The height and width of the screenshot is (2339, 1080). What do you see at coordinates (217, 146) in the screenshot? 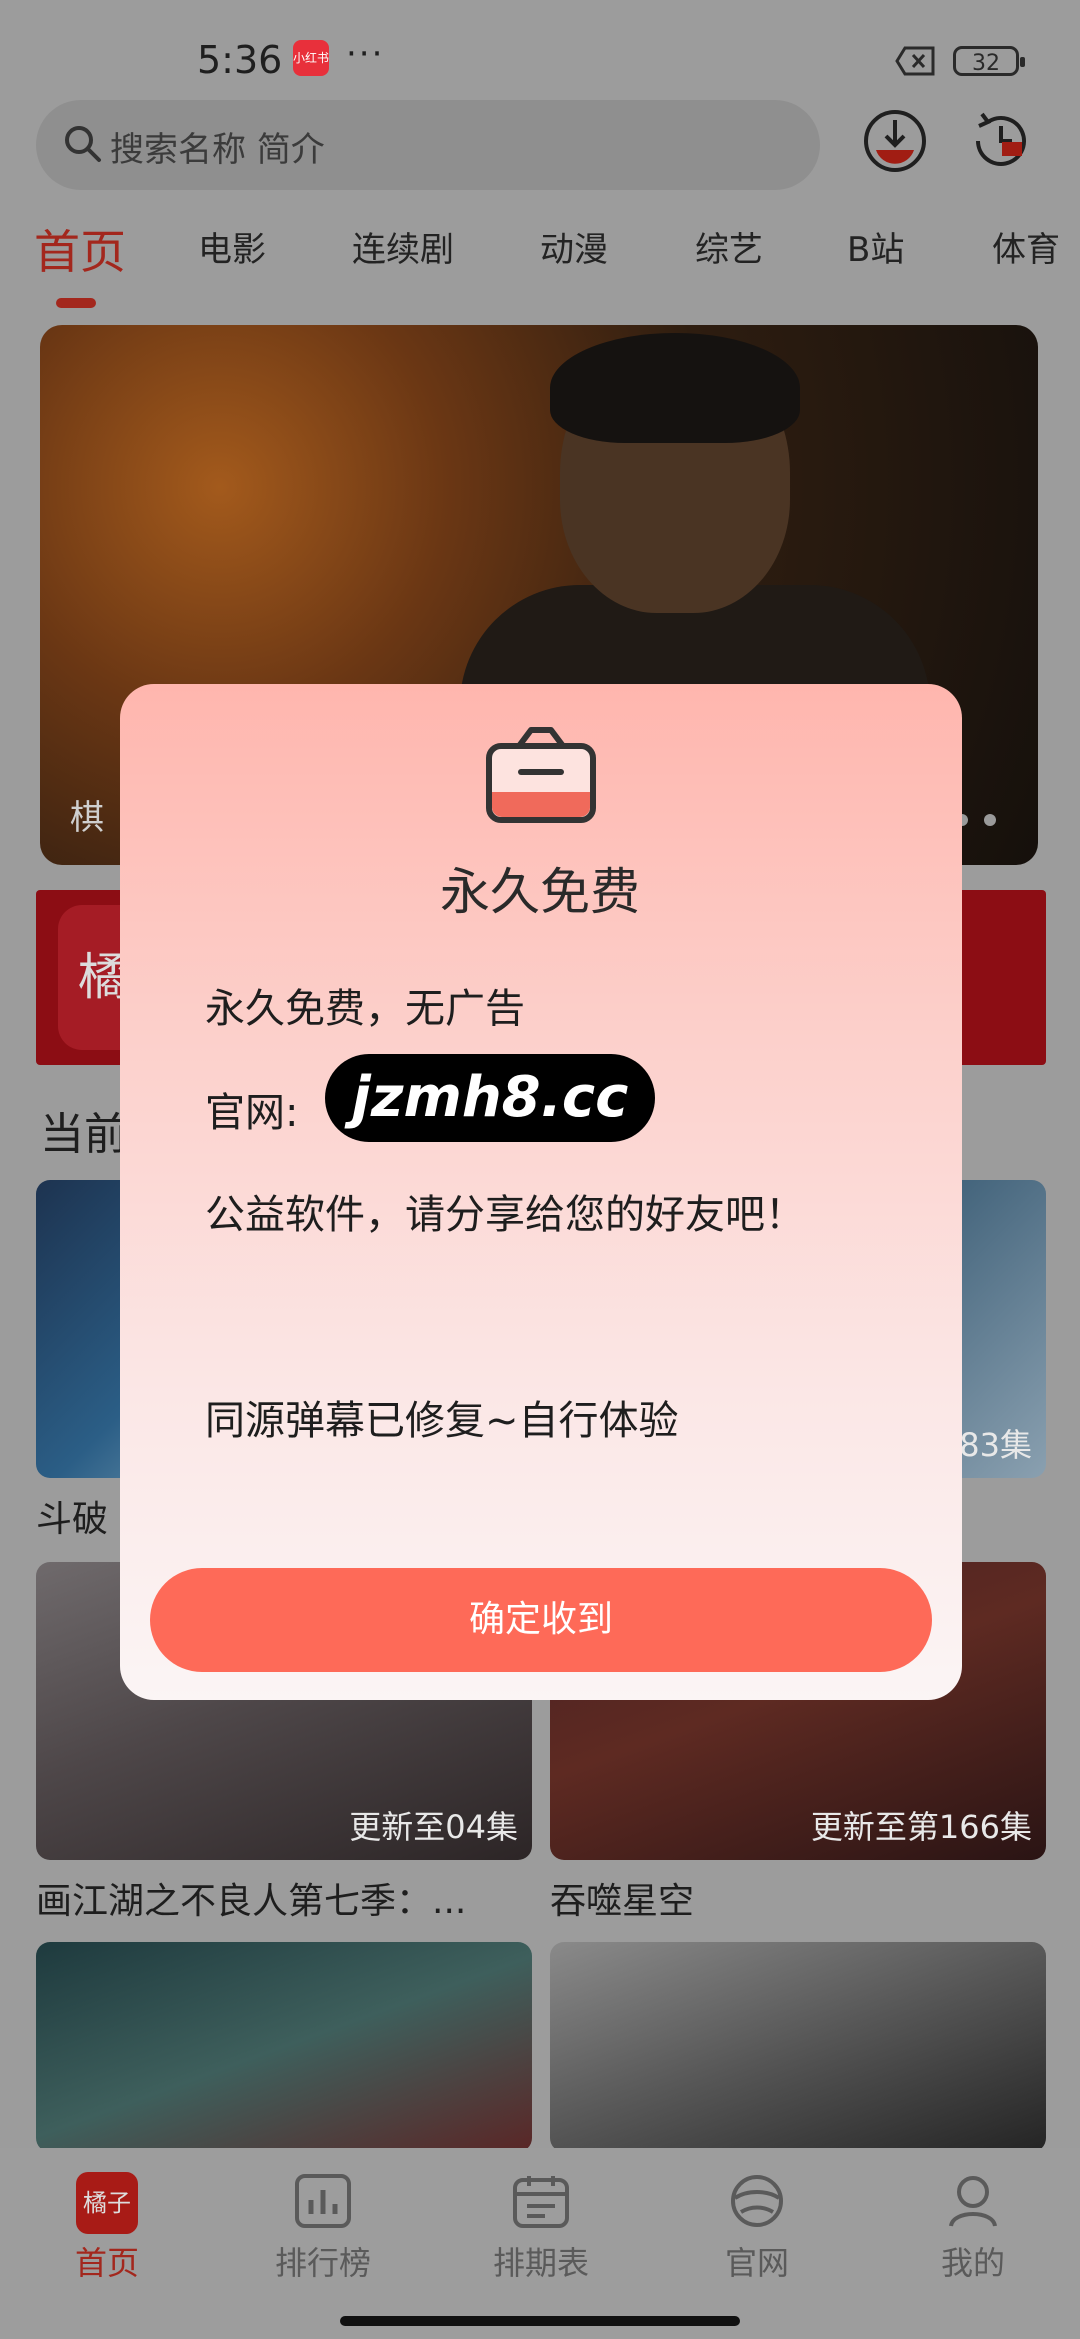
I see `search-placeholder: 搜索名称 简介` at bounding box center [217, 146].